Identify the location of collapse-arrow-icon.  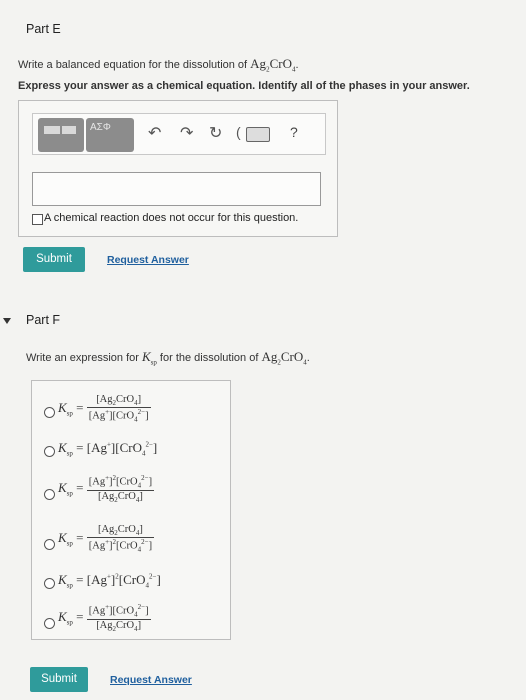
(7, 321).